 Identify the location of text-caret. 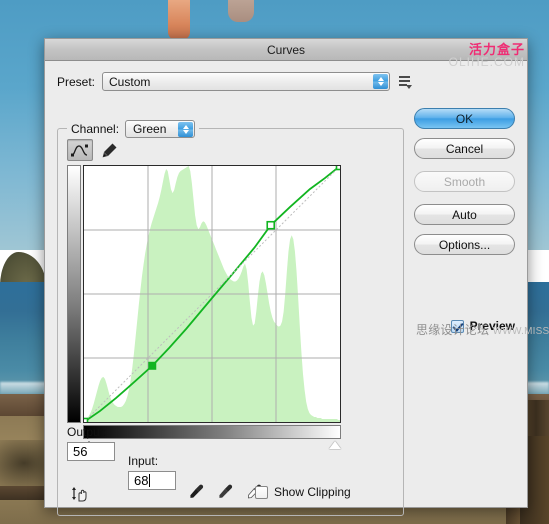
(150, 480).